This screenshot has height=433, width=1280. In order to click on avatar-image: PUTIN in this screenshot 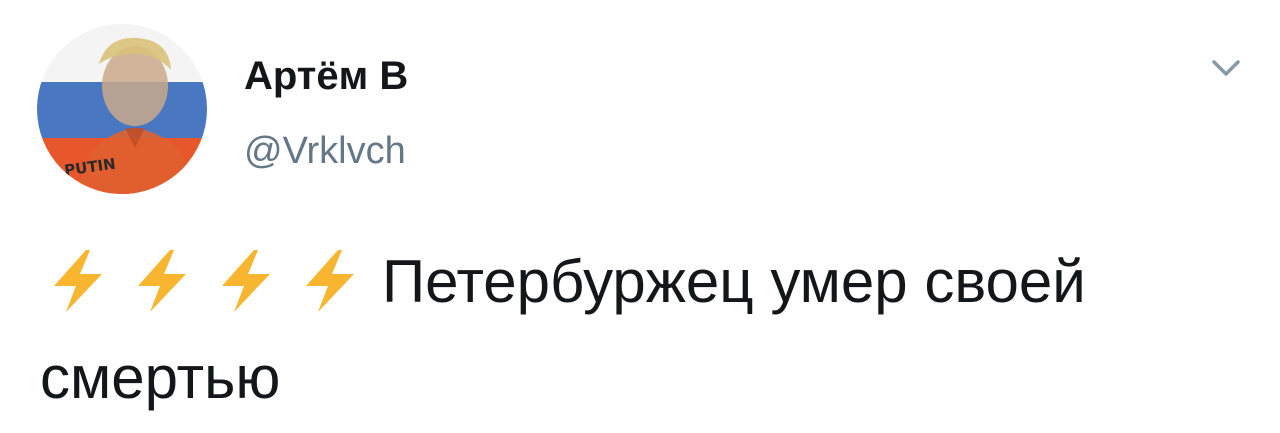, I will do `click(122, 109)`.